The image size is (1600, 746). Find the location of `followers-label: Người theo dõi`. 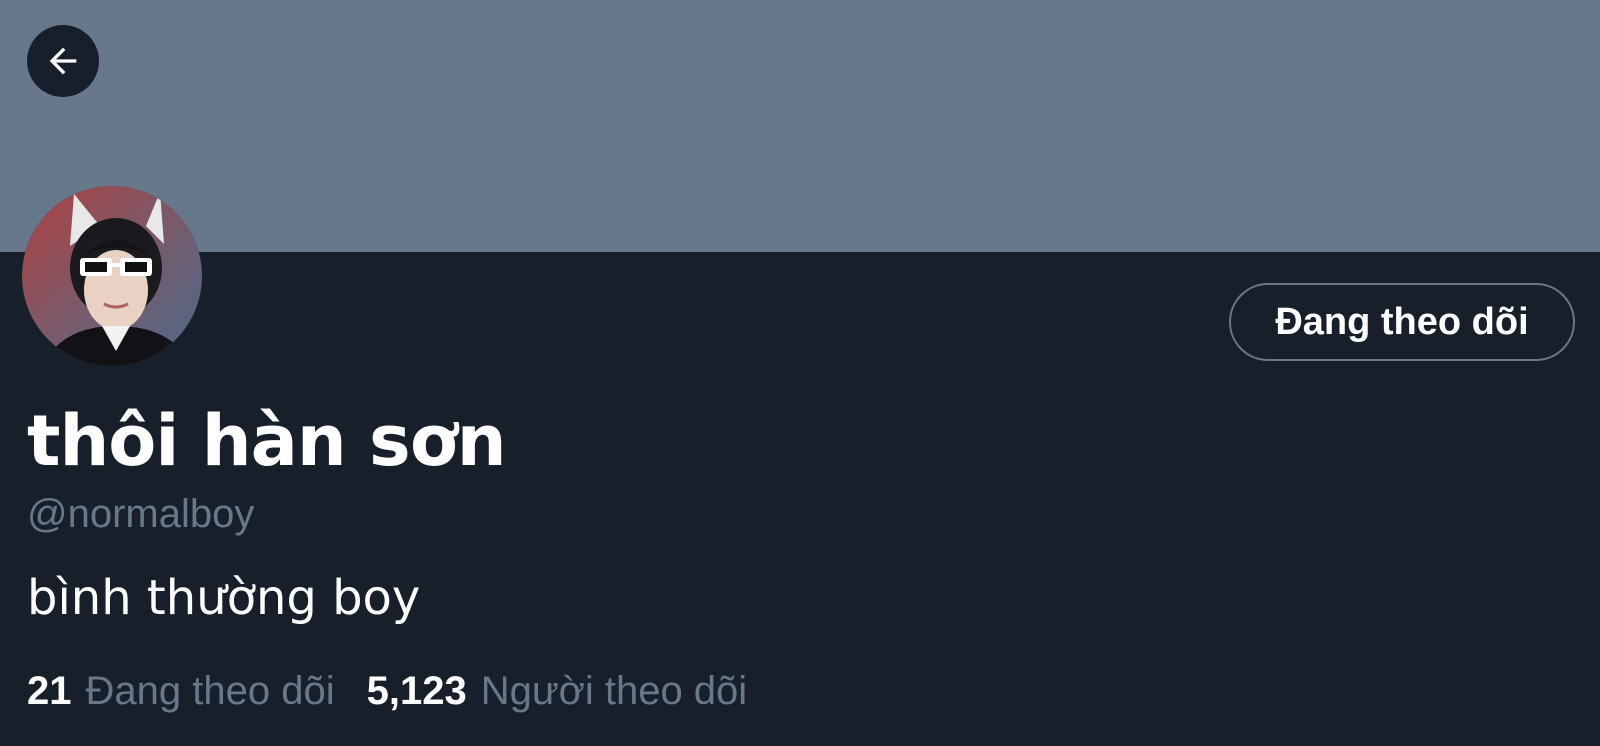

followers-label: Người theo dõi is located at coordinates (614, 691).